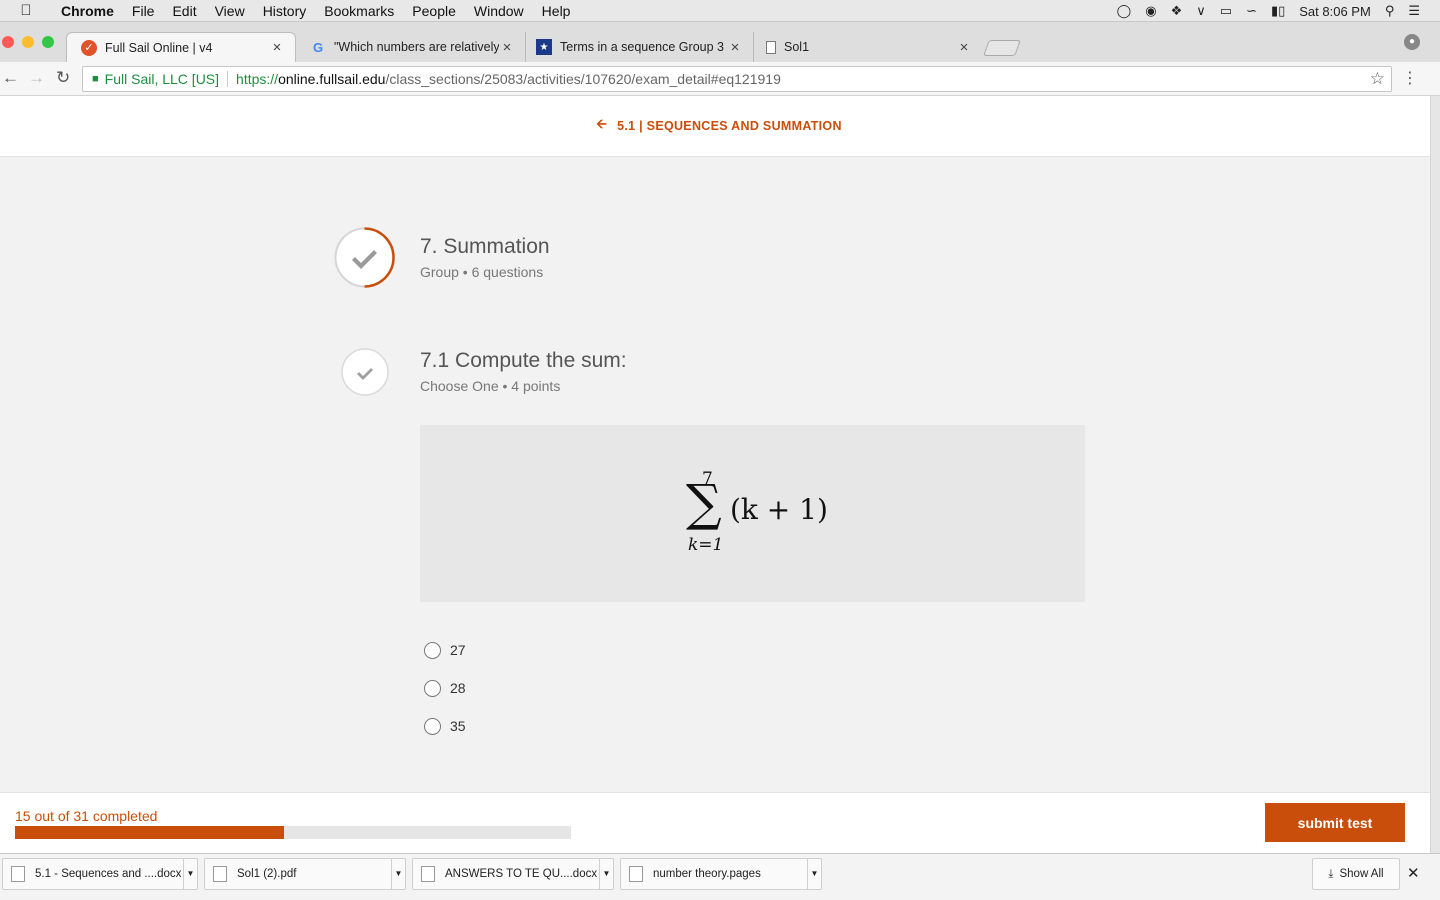  Describe the element at coordinates (1414, 11) in the screenshot. I see `notification-center-icon: ☰` at that location.